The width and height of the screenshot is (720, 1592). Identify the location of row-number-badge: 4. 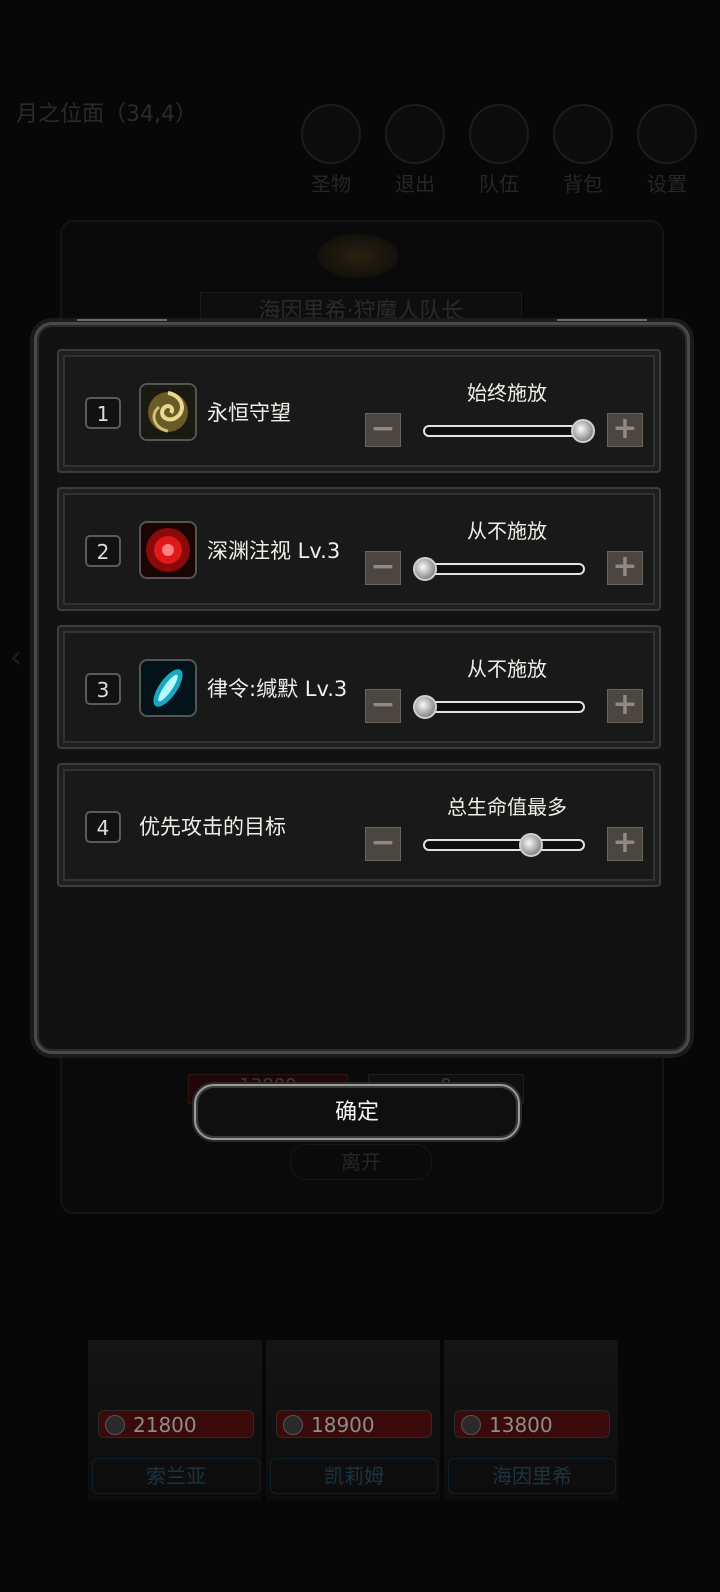
(103, 827).